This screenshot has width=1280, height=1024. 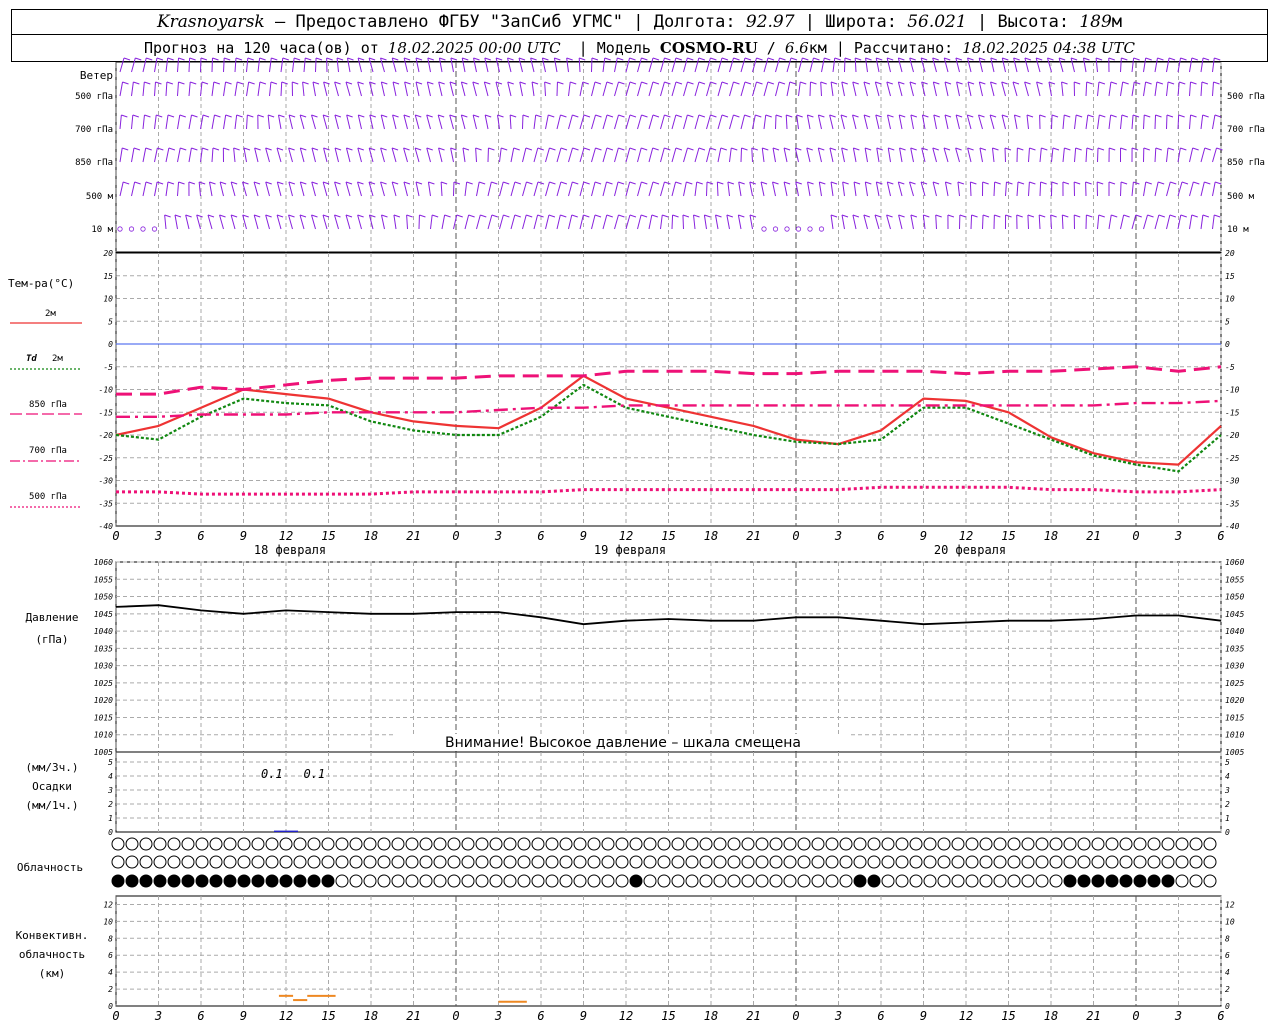 I want to click on y-tick-label-left: 10, so click(x=108, y=921).